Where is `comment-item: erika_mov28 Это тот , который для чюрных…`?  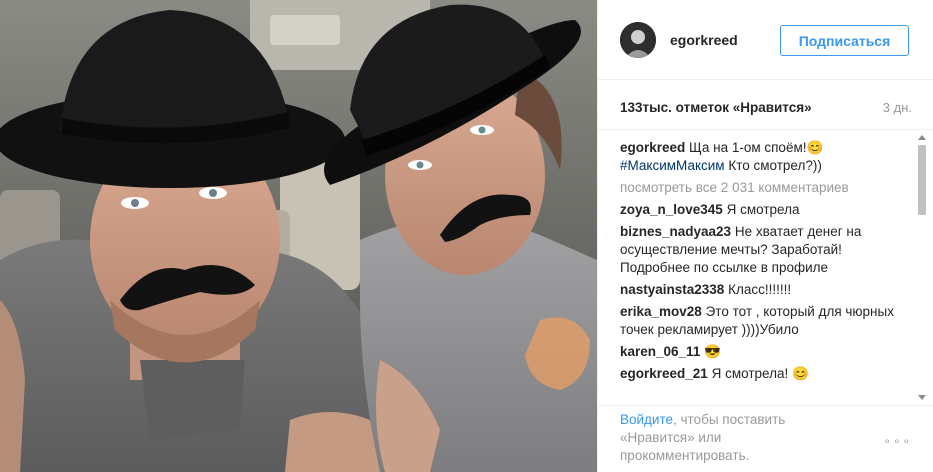
comment-item: erika_mov28 Это тот , который для чюрных… is located at coordinates (760, 321).